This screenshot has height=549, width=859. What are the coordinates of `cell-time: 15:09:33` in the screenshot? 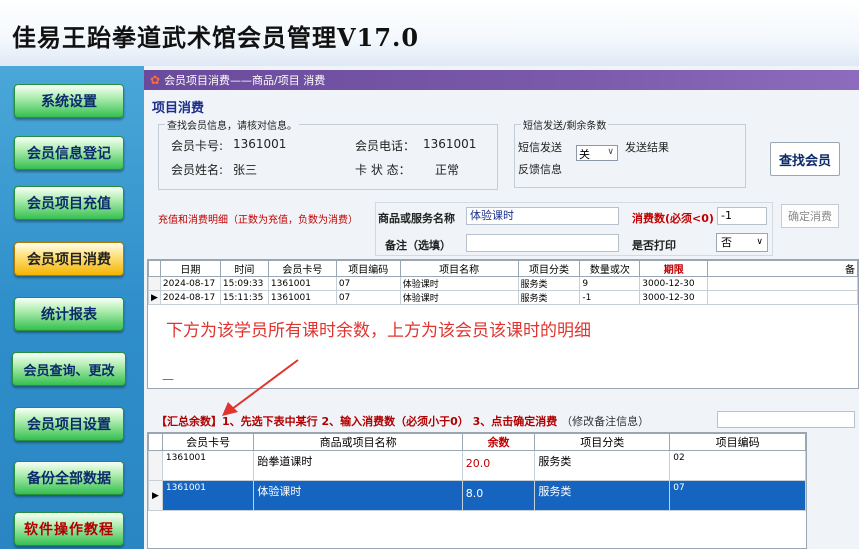 It's located at (244, 283).